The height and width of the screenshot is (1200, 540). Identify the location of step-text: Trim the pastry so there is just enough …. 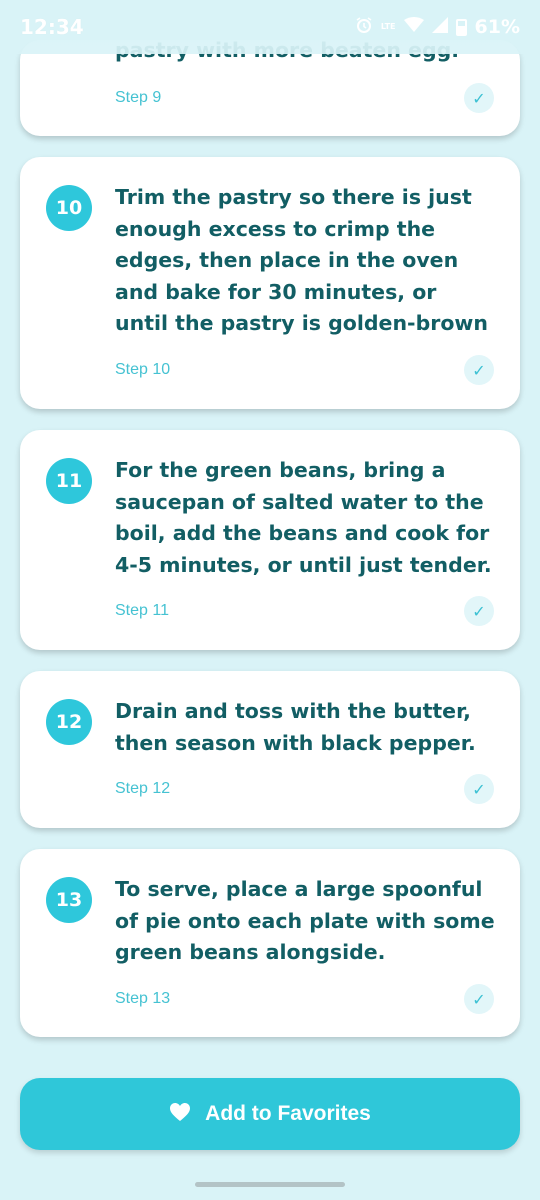
(301, 260).